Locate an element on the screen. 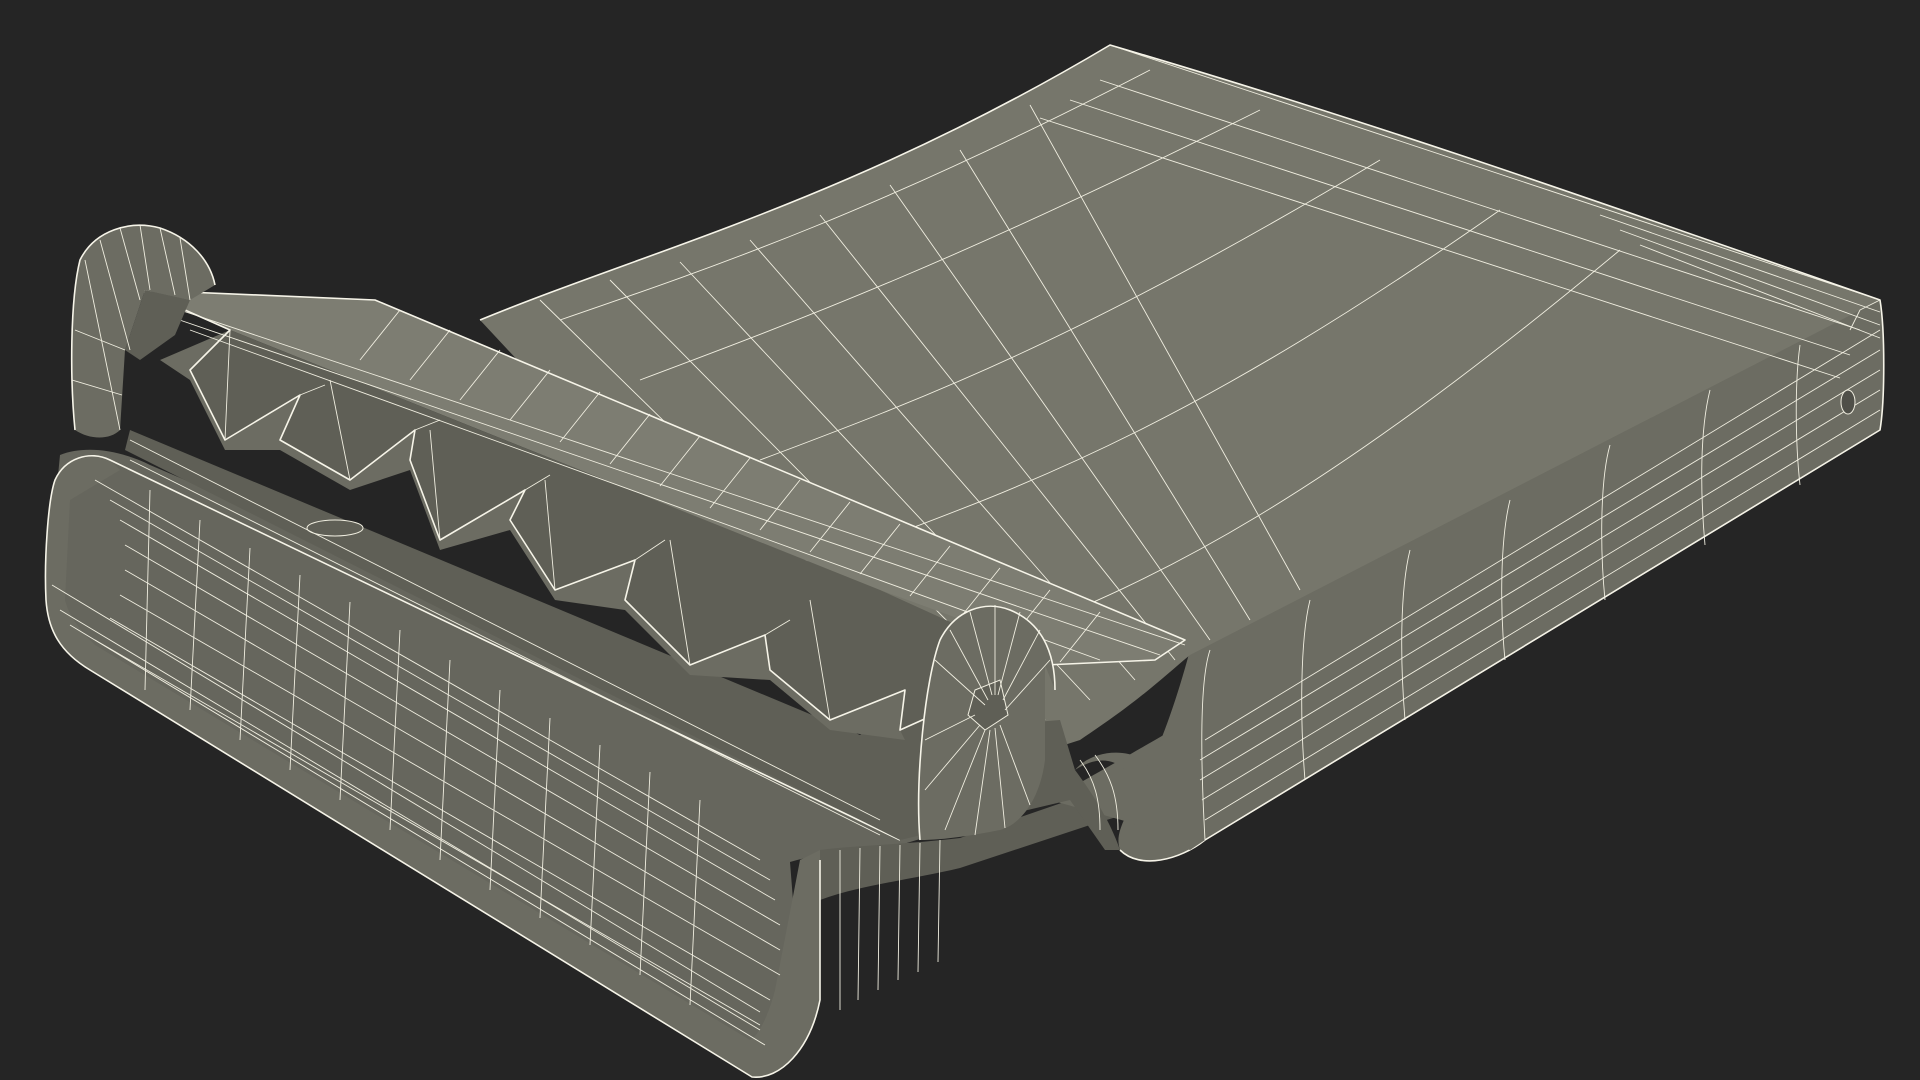  side-hole is located at coordinates (1848, 402).